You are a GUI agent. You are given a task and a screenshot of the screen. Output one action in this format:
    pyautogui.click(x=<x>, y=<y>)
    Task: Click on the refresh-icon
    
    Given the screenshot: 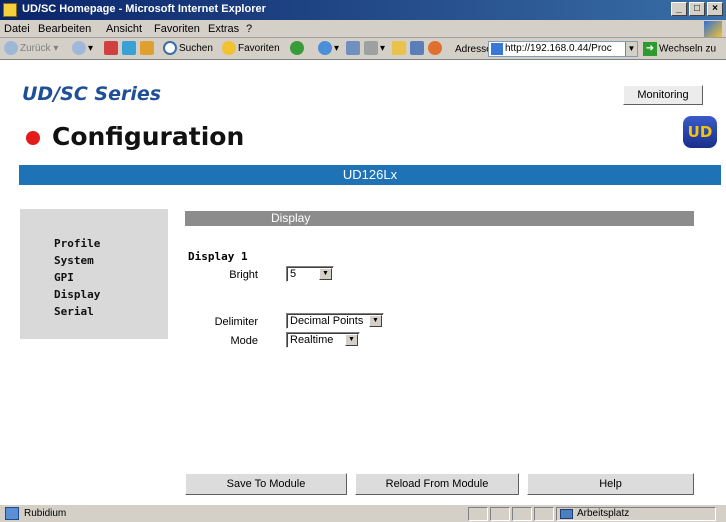 What is the action you would take?
    pyautogui.click(x=129, y=48)
    